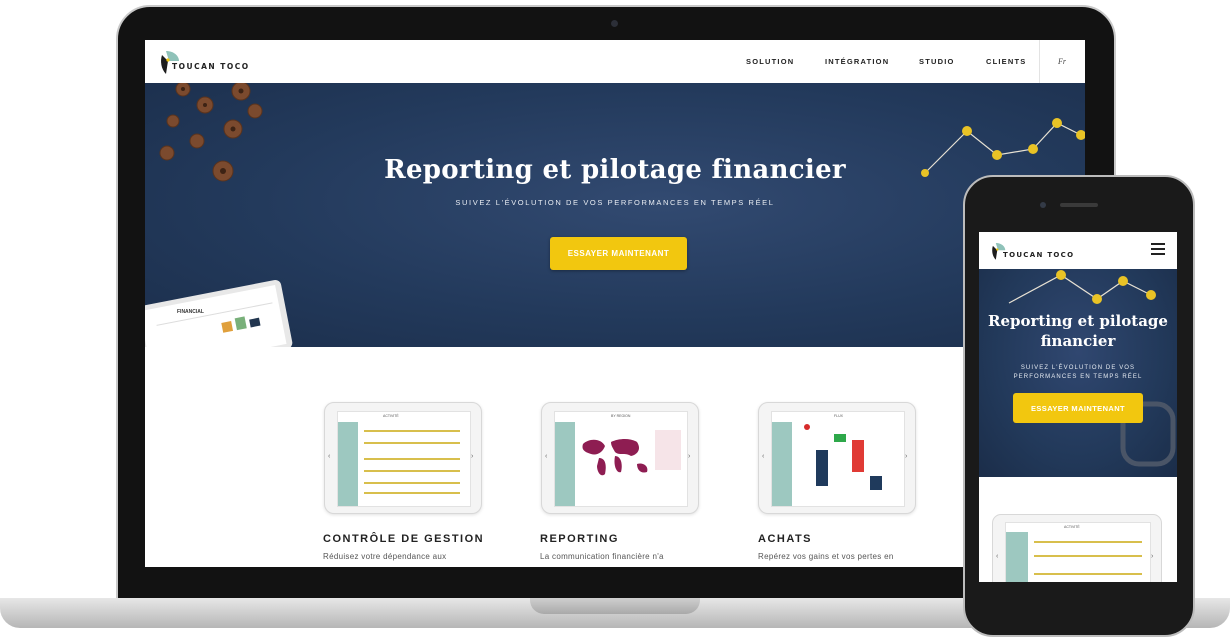 Image resolution: width=1230 pixels, height=641 pixels. Describe the element at coordinates (579, 539) in the screenshot. I see `feature-title-reporting: REPORTING` at that location.